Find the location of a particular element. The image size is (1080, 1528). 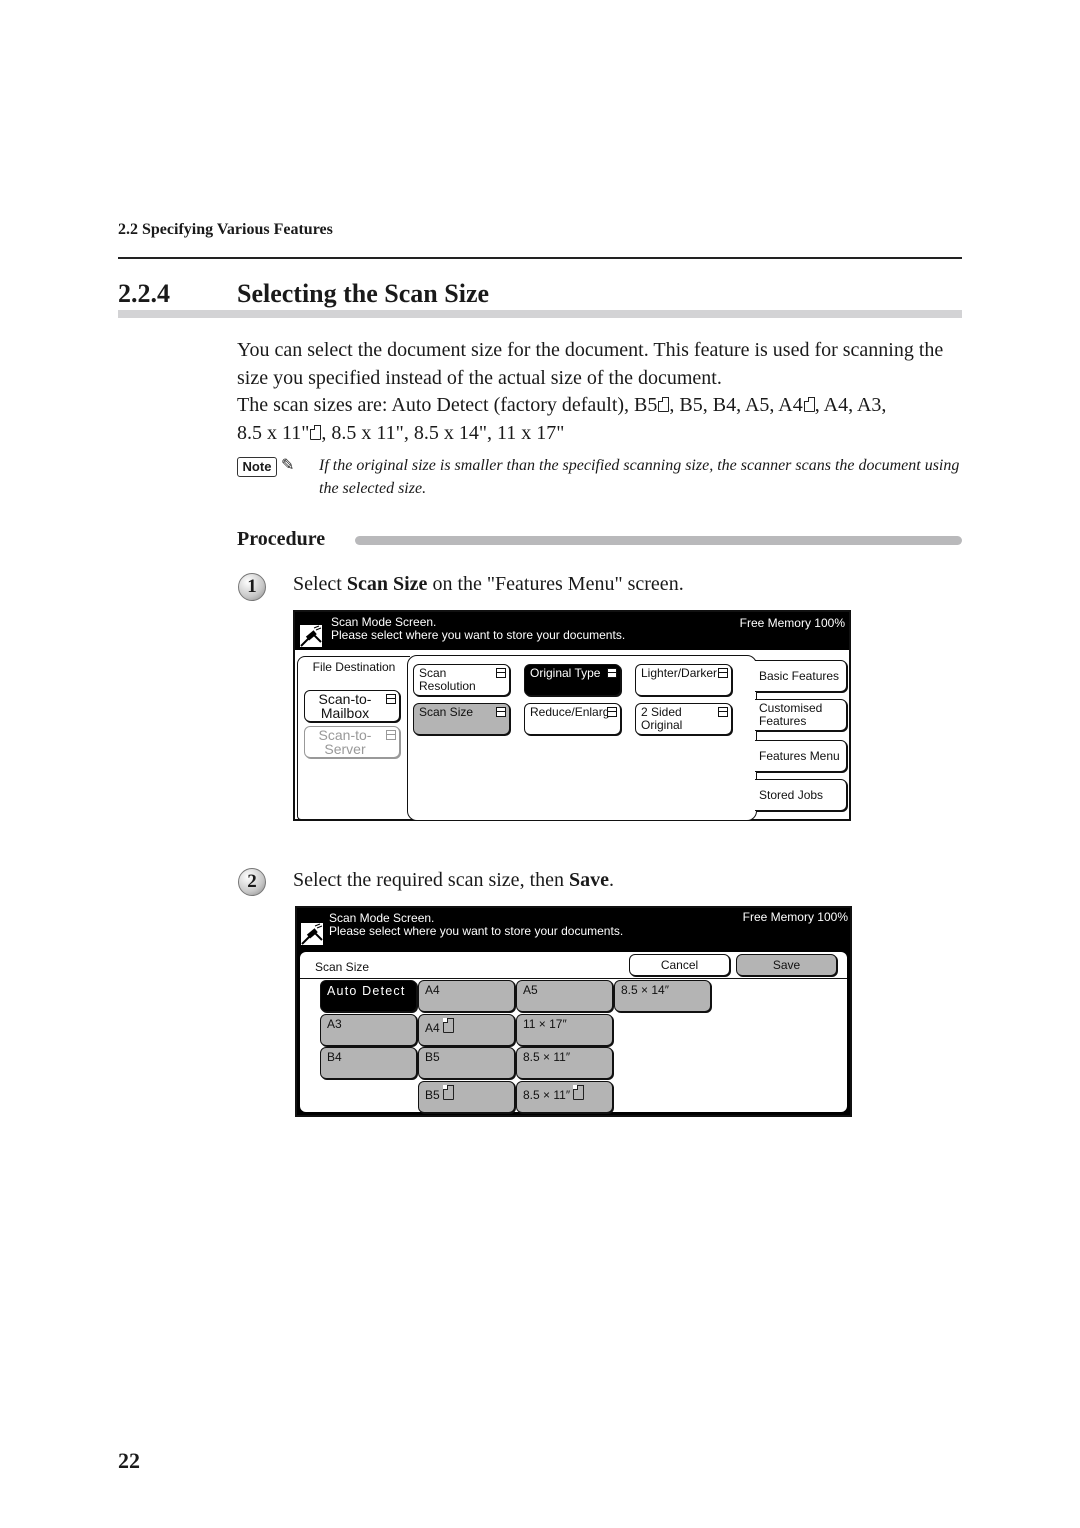

scan-size-option: 8.5 × 14″ is located at coordinates (662, 996).